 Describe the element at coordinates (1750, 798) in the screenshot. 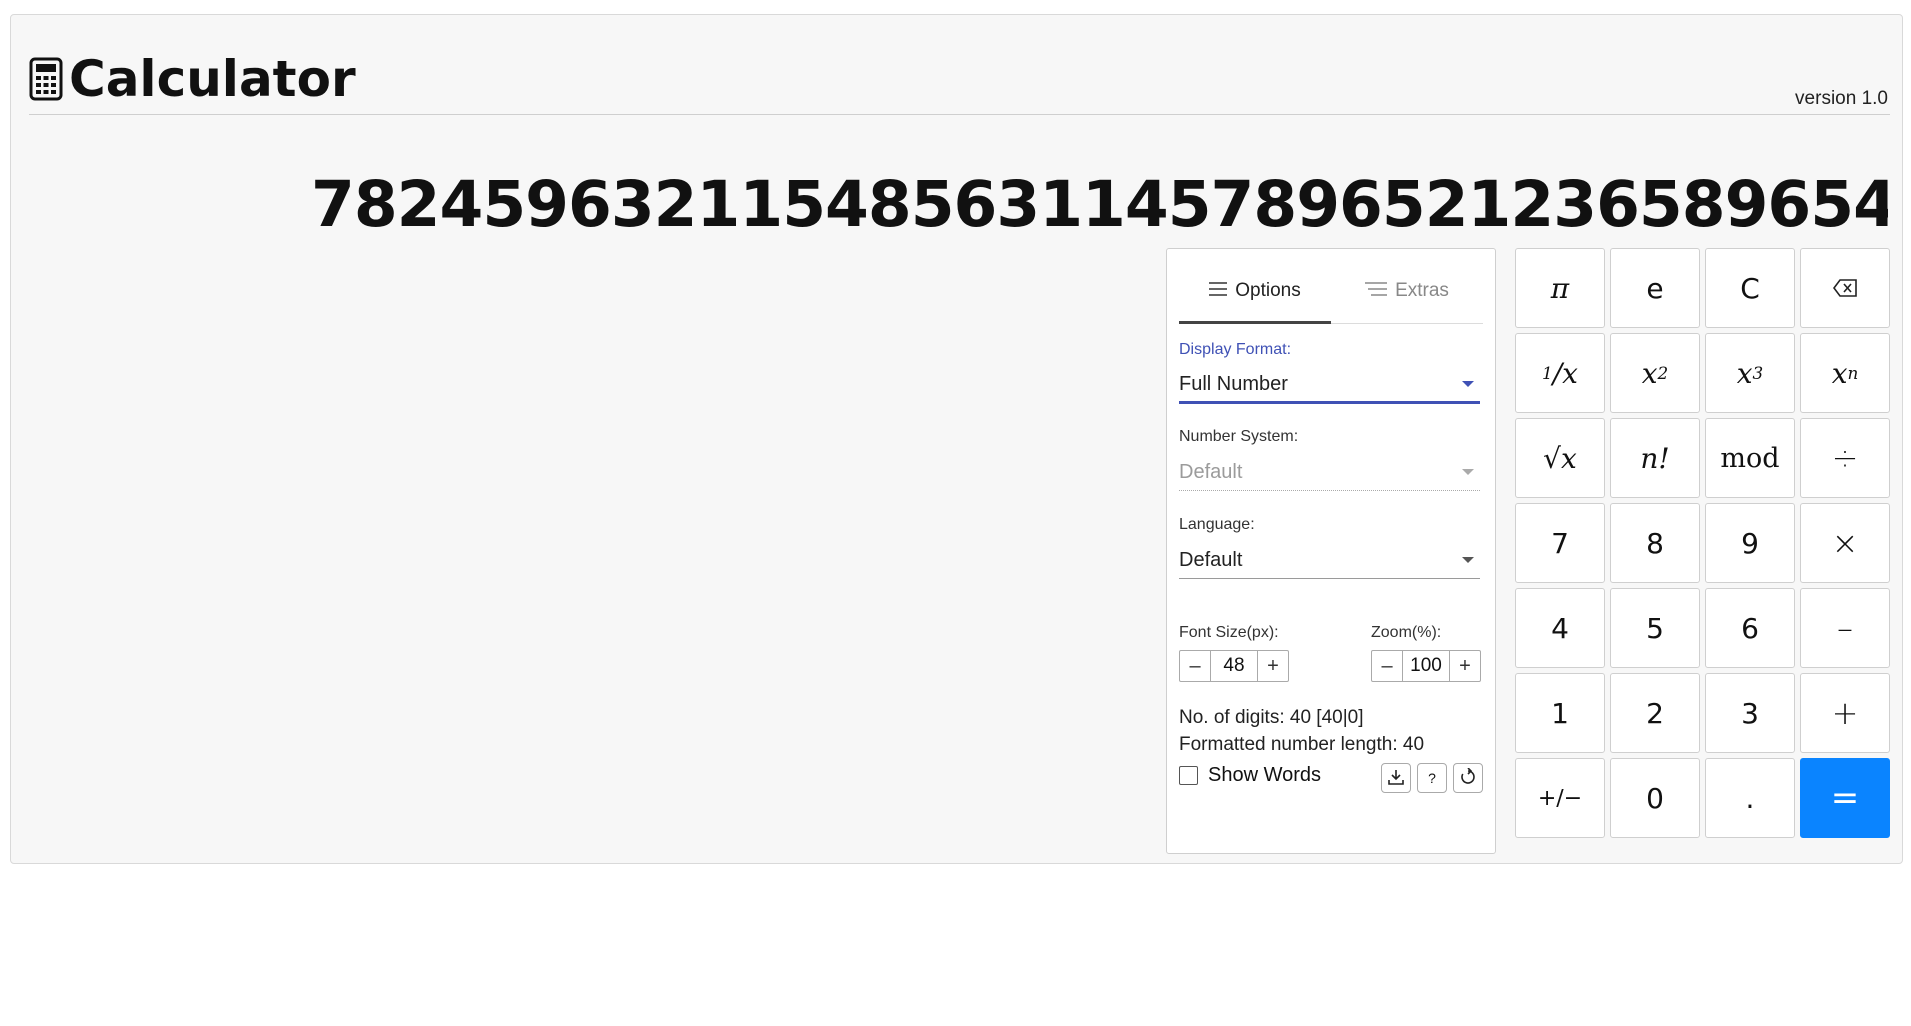

I see `decimal-button: .` at that location.